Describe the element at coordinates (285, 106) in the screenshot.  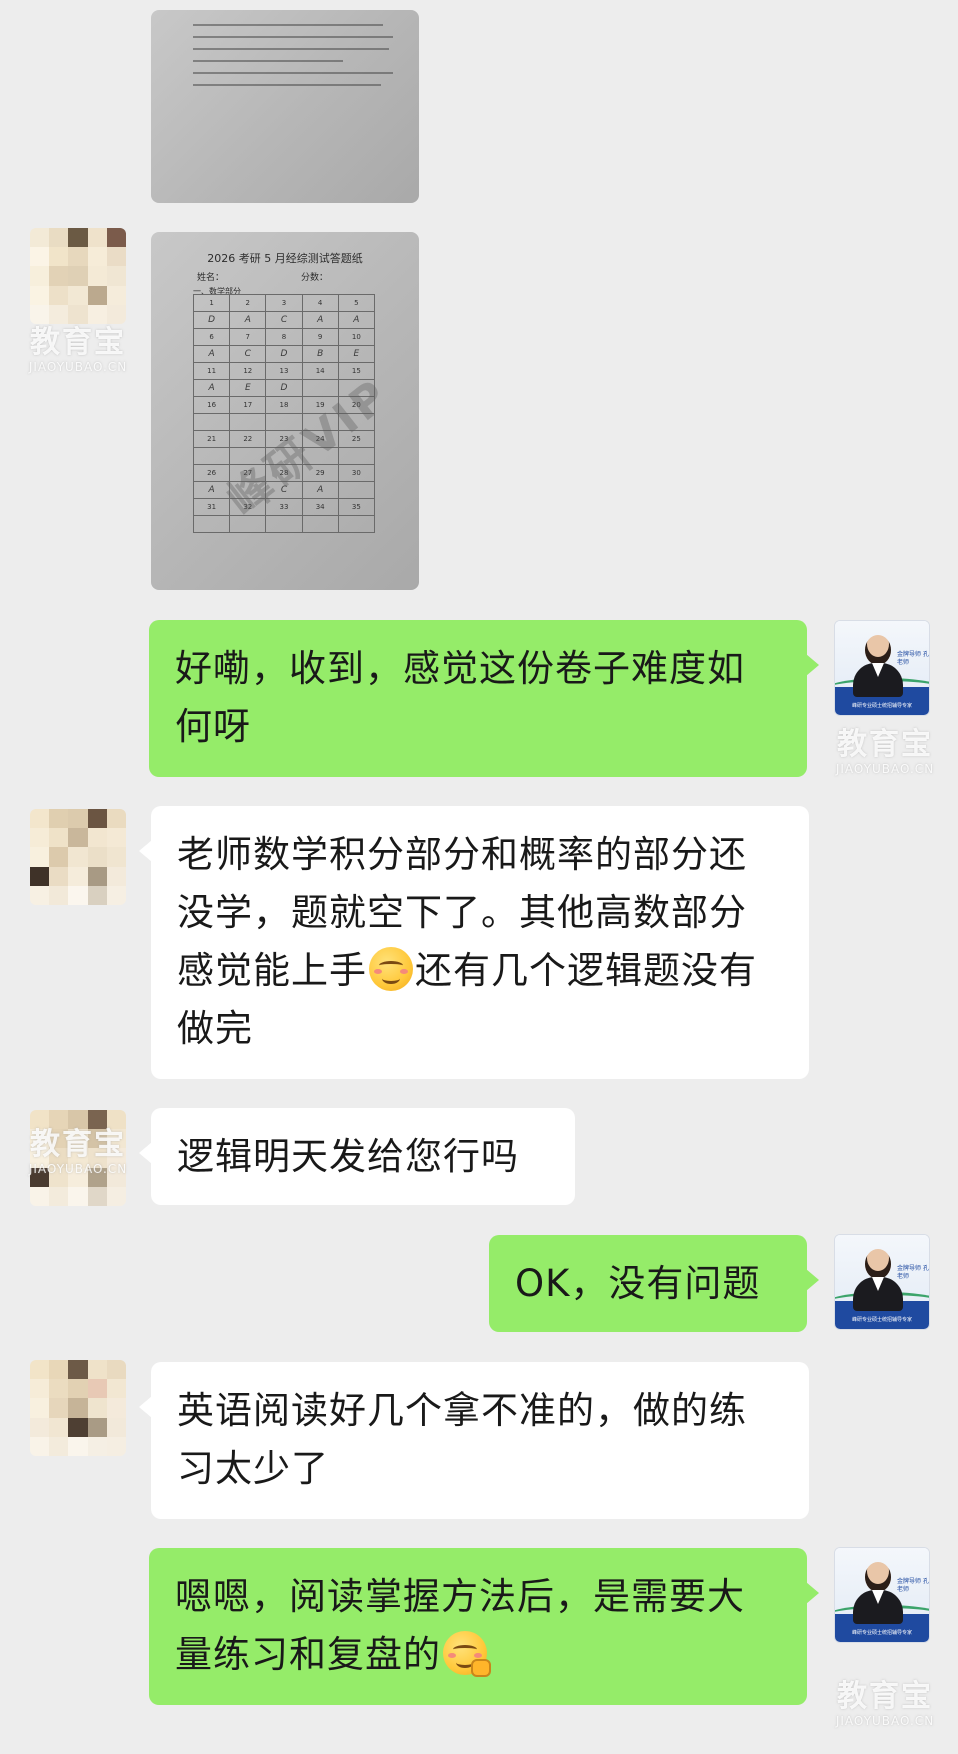
I see `handwritten-notes-image` at that location.